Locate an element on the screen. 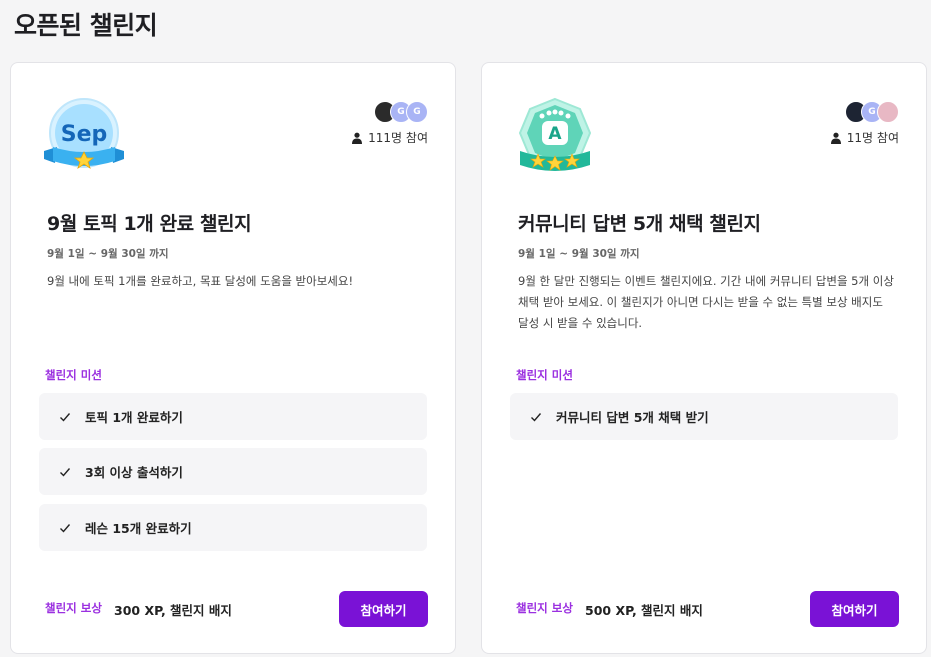 Image resolution: width=931 pixels, height=657 pixels. mission-item: 토픽 1개 완료하기 is located at coordinates (233, 416).